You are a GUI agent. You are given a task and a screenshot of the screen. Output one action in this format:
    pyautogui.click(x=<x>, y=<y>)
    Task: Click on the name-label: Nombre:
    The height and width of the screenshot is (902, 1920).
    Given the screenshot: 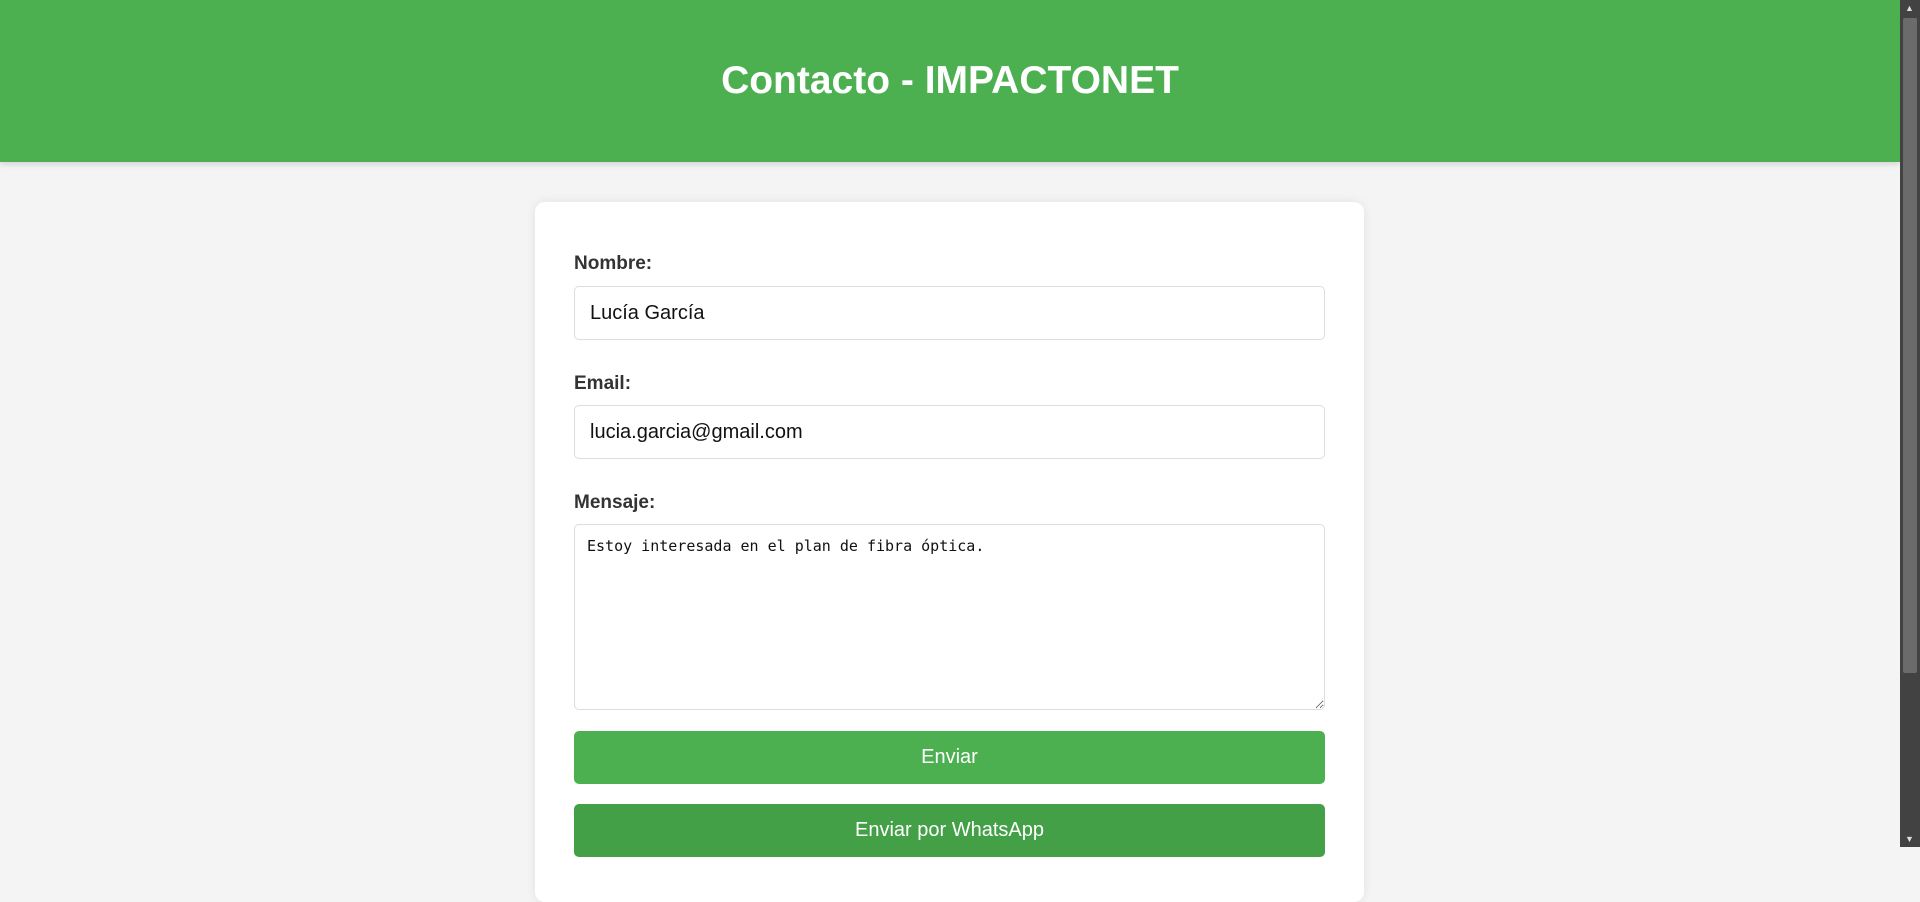 What is the action you would take?
    pyautogui.click(x=613, y=263)
    